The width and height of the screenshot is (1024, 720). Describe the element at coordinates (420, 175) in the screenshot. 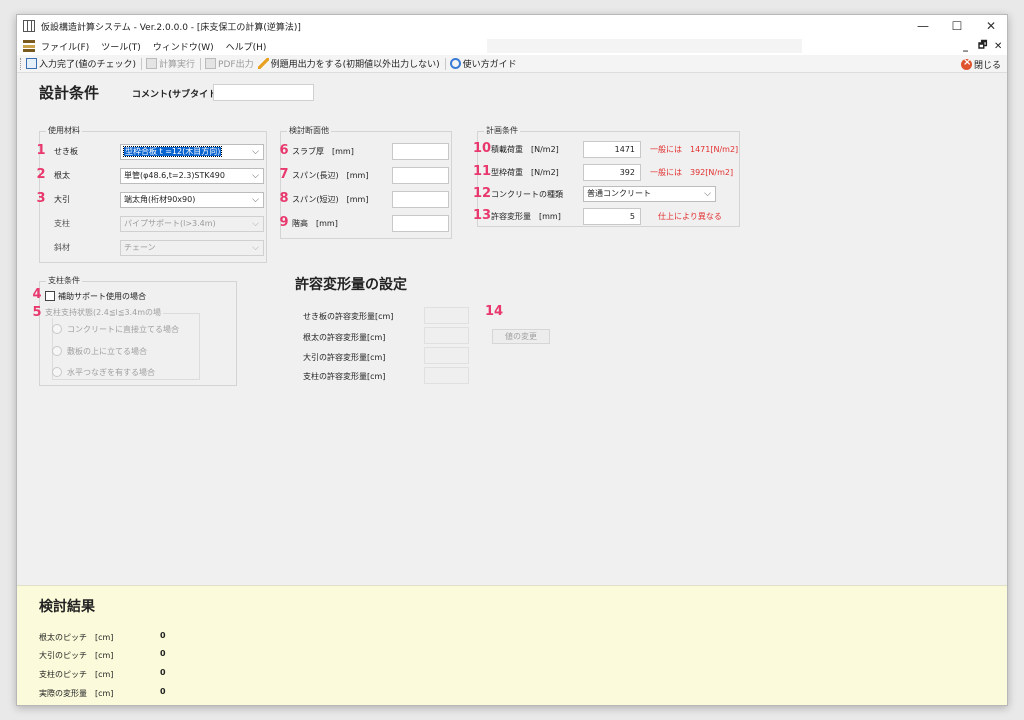

I see `span-long-input` at that location.